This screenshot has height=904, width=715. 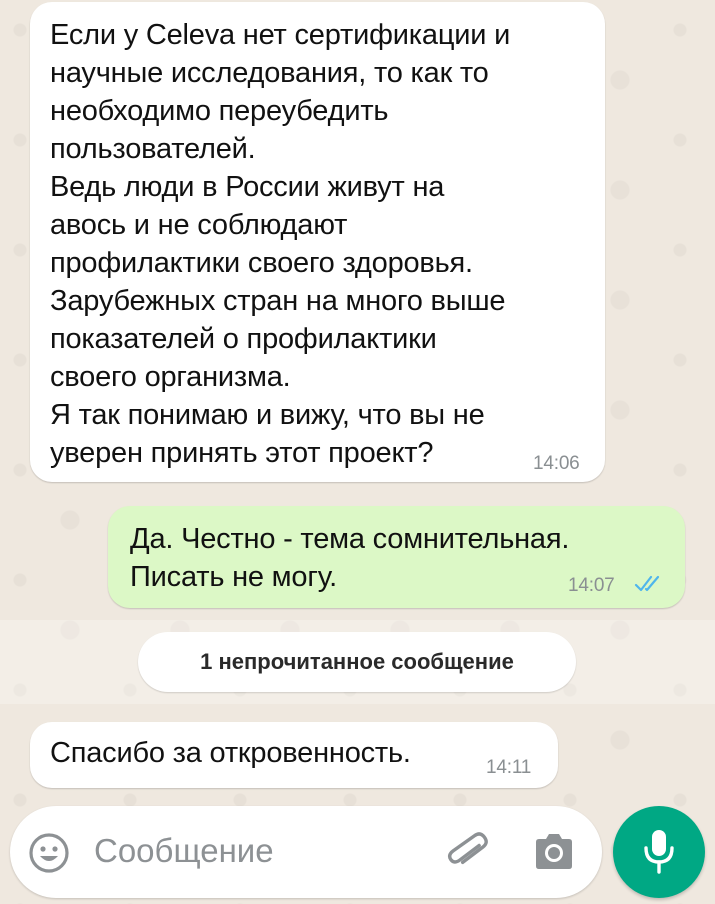 I want to click on message-composer, so click(x=306, y=852).